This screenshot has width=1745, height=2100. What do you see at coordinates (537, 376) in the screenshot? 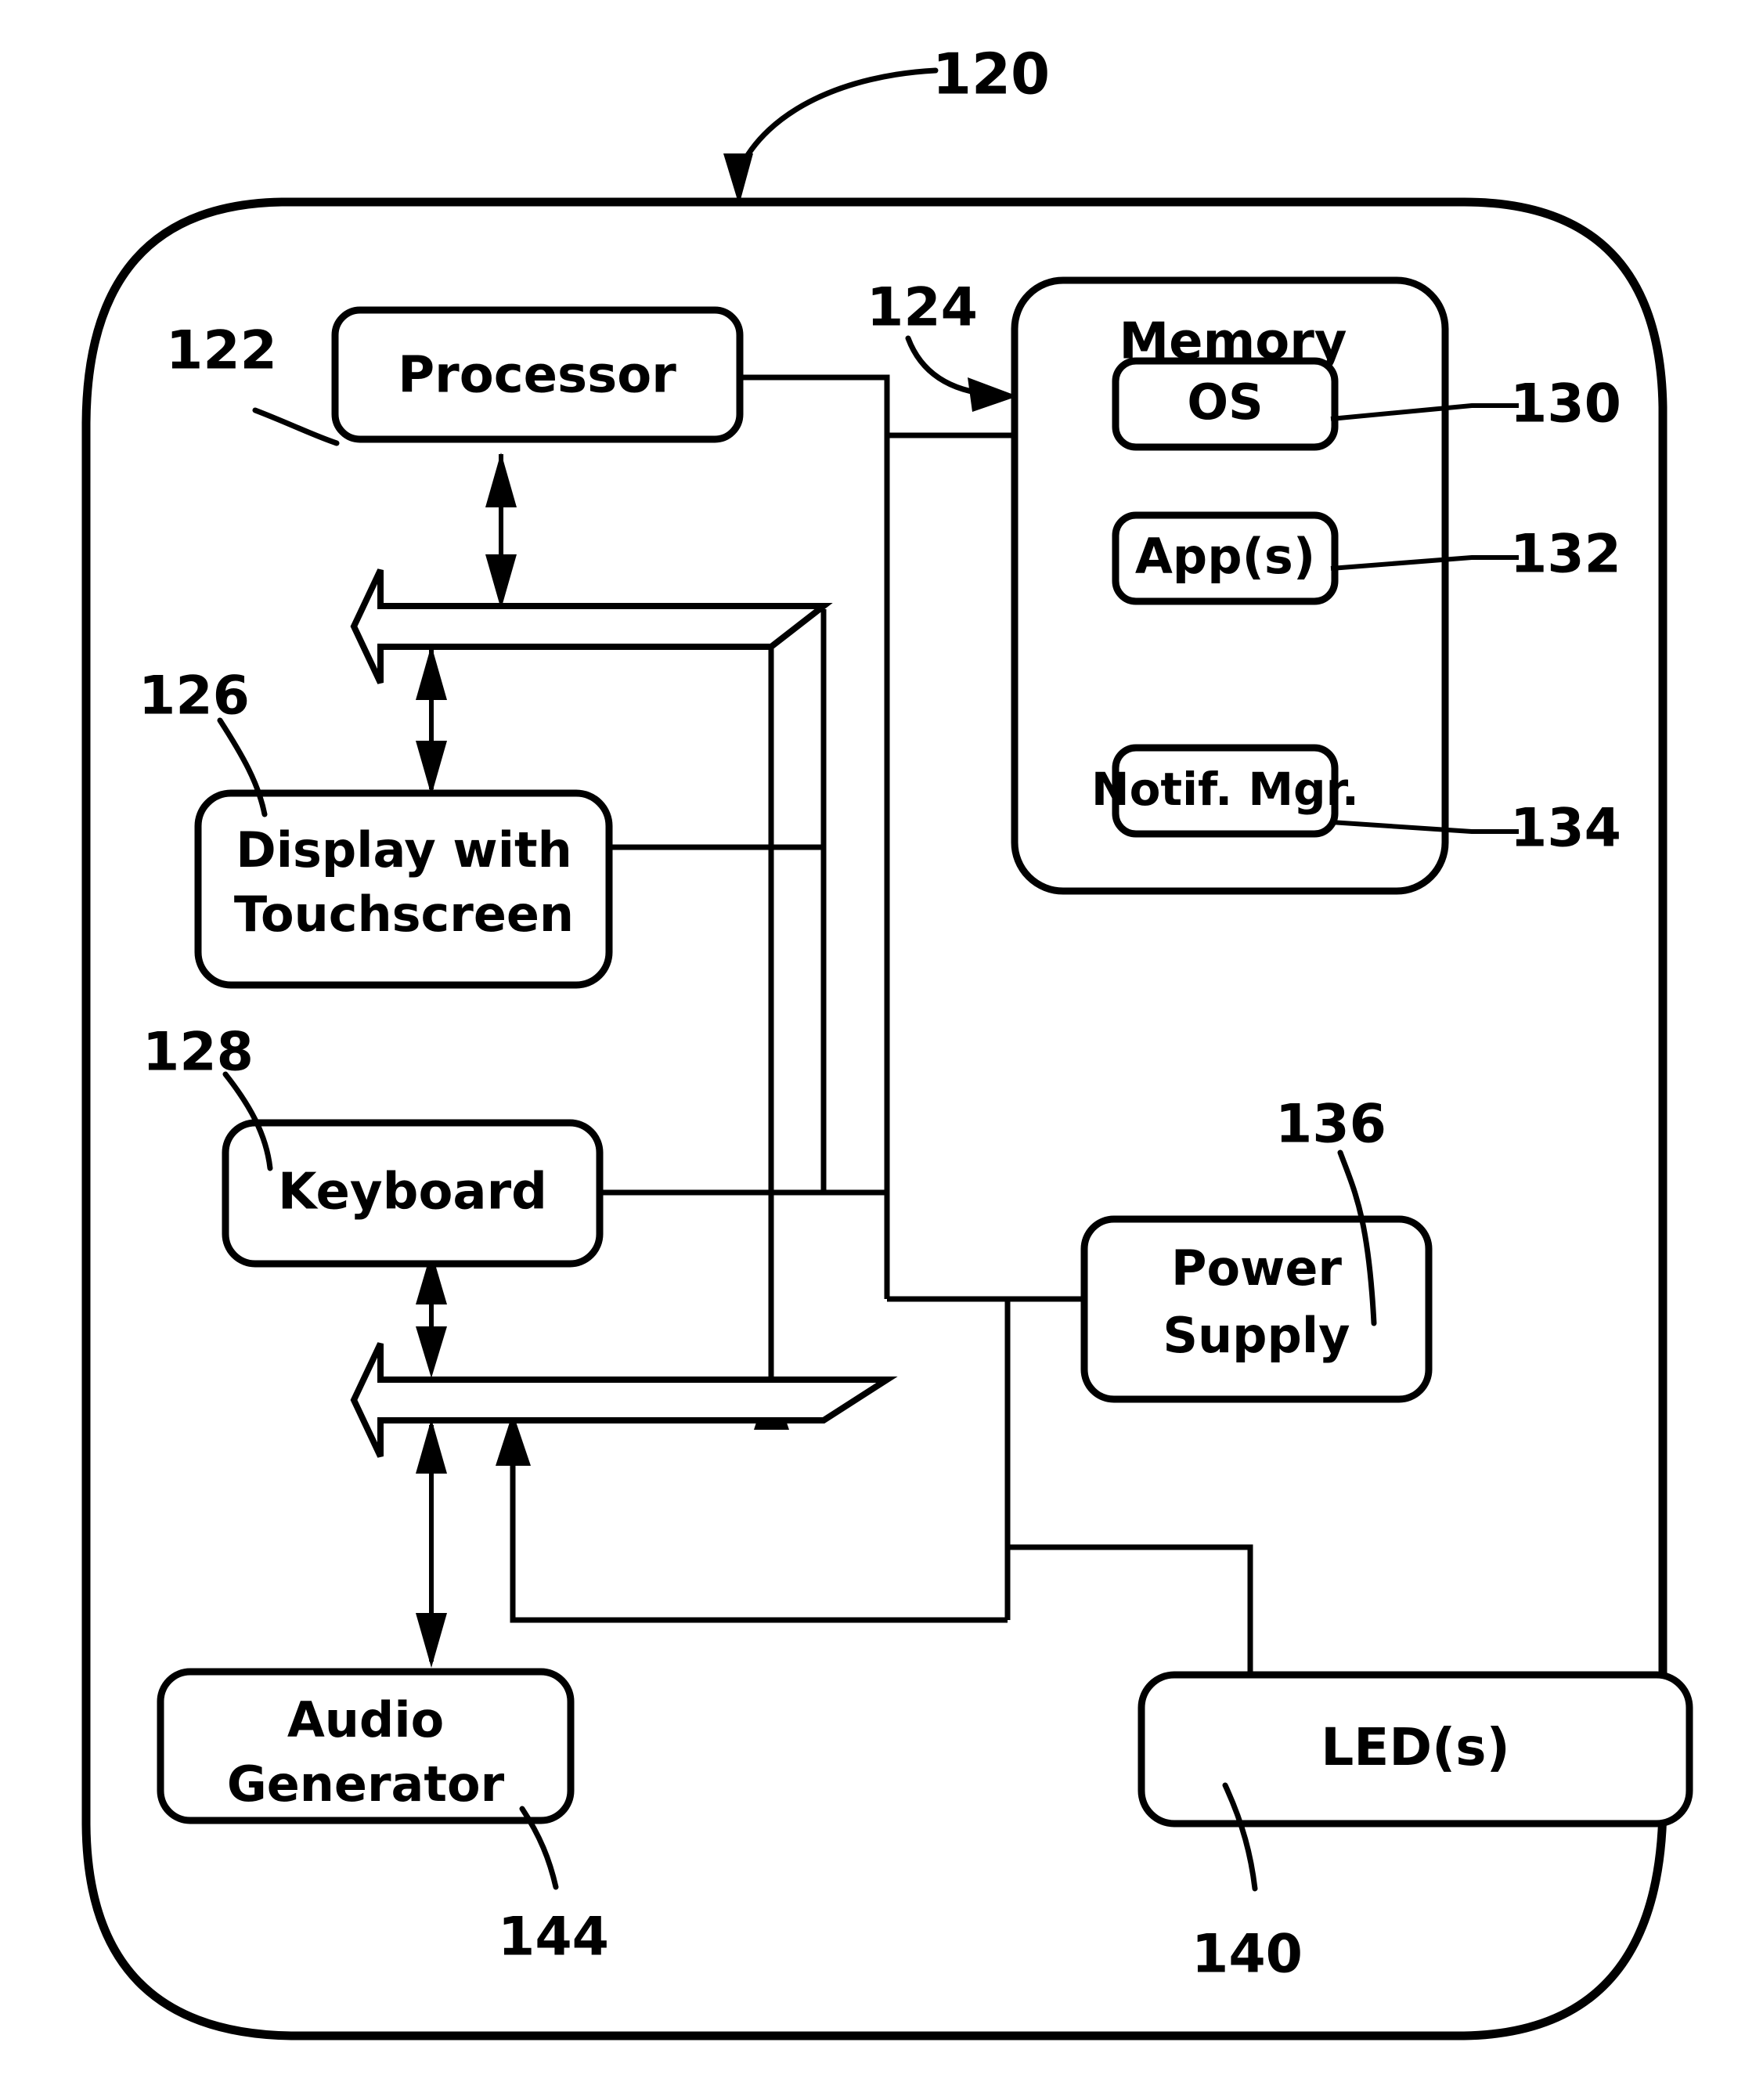
I see `block-processor-label: Processor` at bounding box center [537, 376].